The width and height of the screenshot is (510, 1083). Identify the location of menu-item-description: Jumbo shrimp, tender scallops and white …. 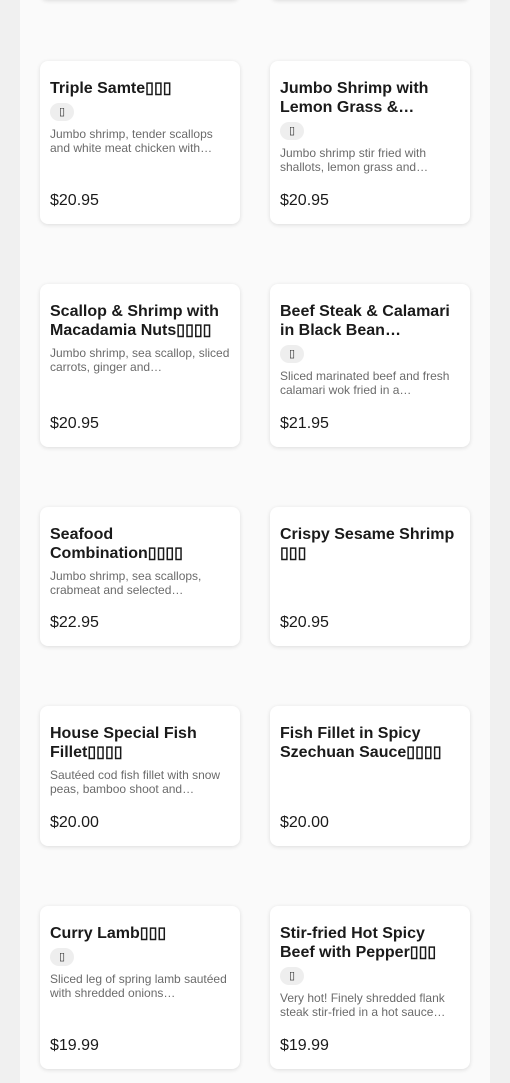
(131, 141).